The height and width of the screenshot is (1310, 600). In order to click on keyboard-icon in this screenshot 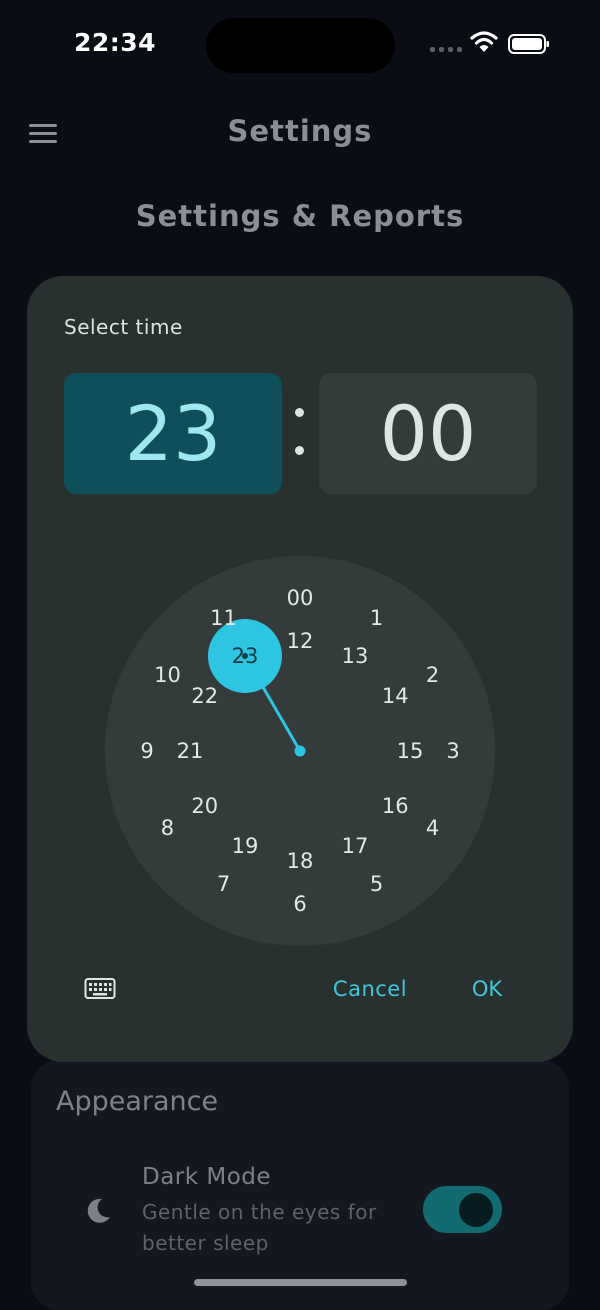, I will do `click(100, 989)`.